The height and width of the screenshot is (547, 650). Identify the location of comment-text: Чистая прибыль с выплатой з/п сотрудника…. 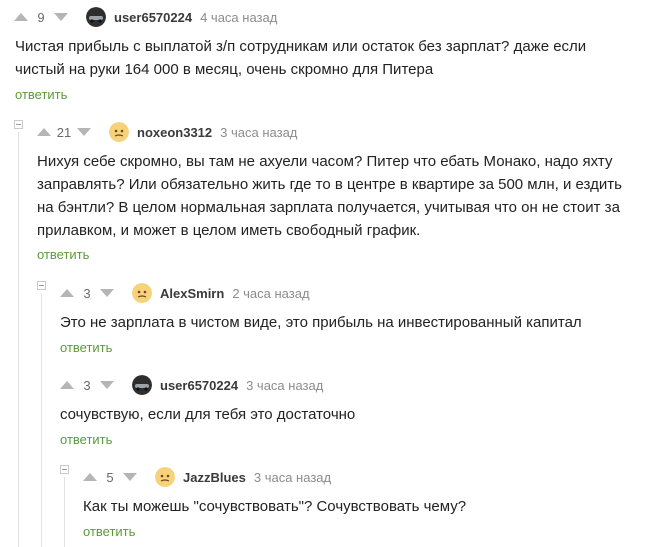
(301, 58).